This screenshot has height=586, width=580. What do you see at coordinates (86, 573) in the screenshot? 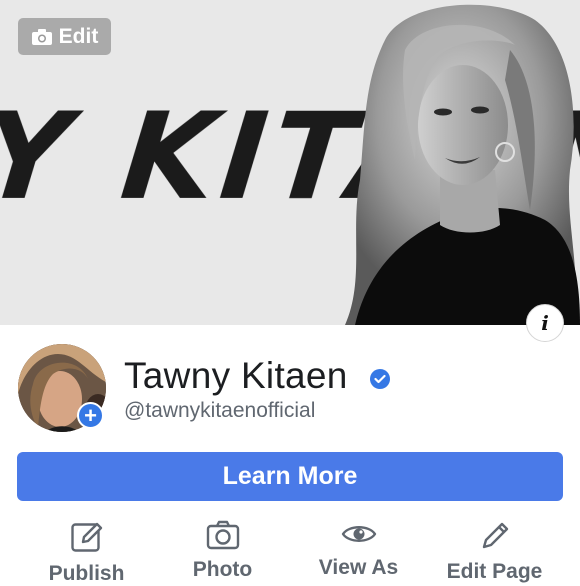
I see `action-publish-label: Publish` at bounding box center [86, 573].